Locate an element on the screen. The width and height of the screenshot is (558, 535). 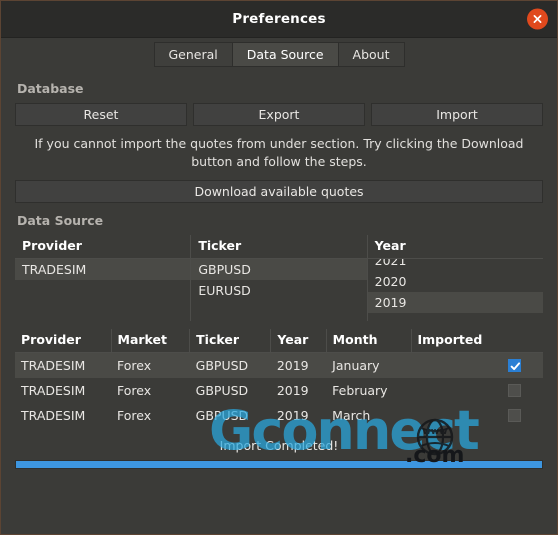
data-source-section-label: Data Source is located at coordinates (60, 220).